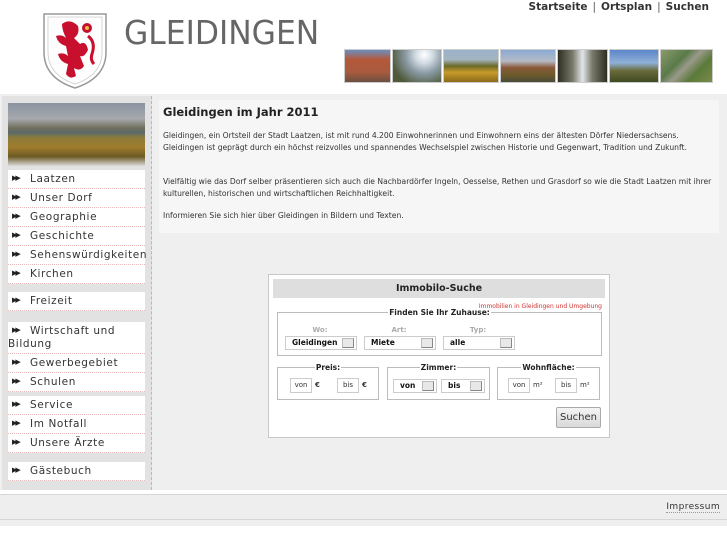  What do you see at coordinates (400, 343) in the screenshot?
I see `art-select: Miete` at bounding box center [400, 343].